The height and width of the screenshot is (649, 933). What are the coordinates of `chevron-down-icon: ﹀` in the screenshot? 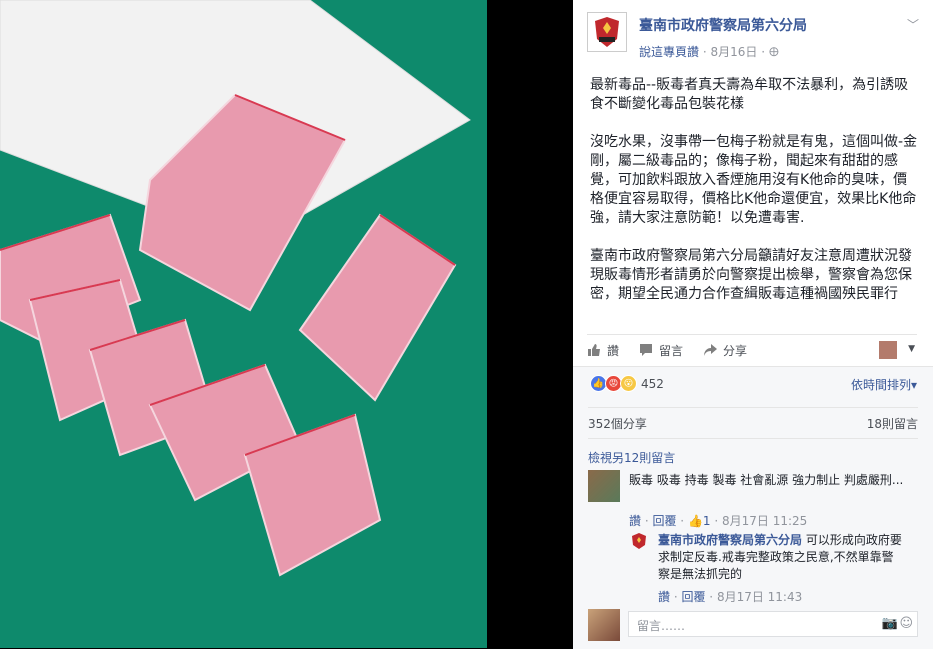 It's located at (913, 24).